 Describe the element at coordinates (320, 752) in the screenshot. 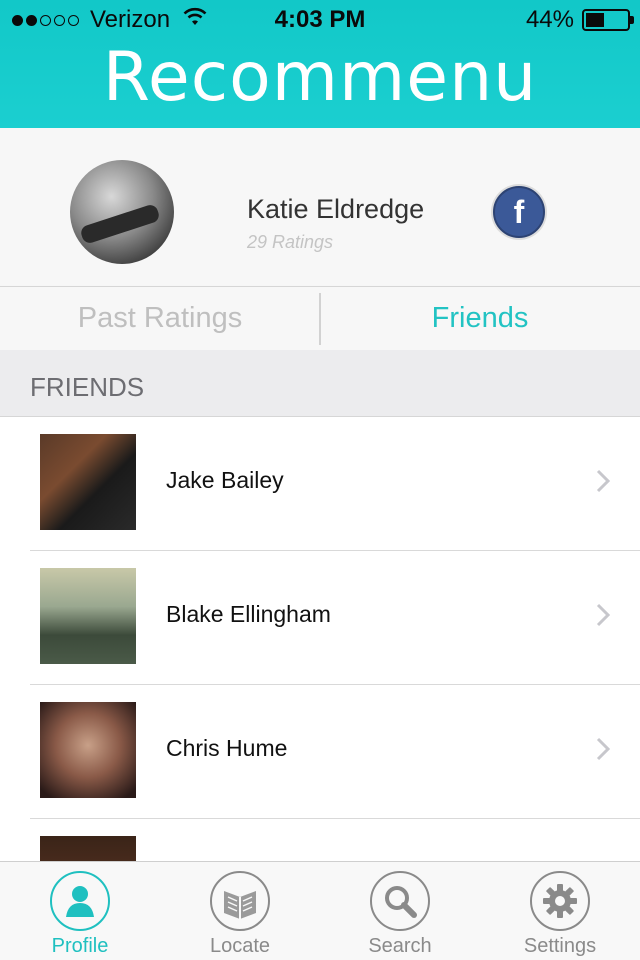

I see `list-item: Chris Hume` at that location.